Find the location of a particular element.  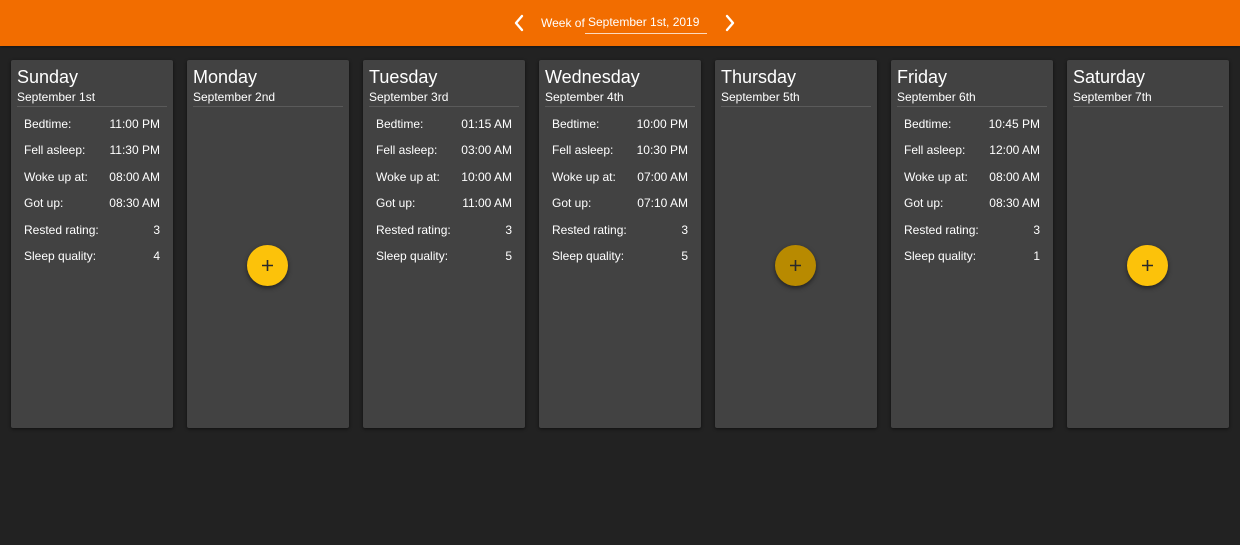

day-date: September 1st is located at coordinates (56, 97).